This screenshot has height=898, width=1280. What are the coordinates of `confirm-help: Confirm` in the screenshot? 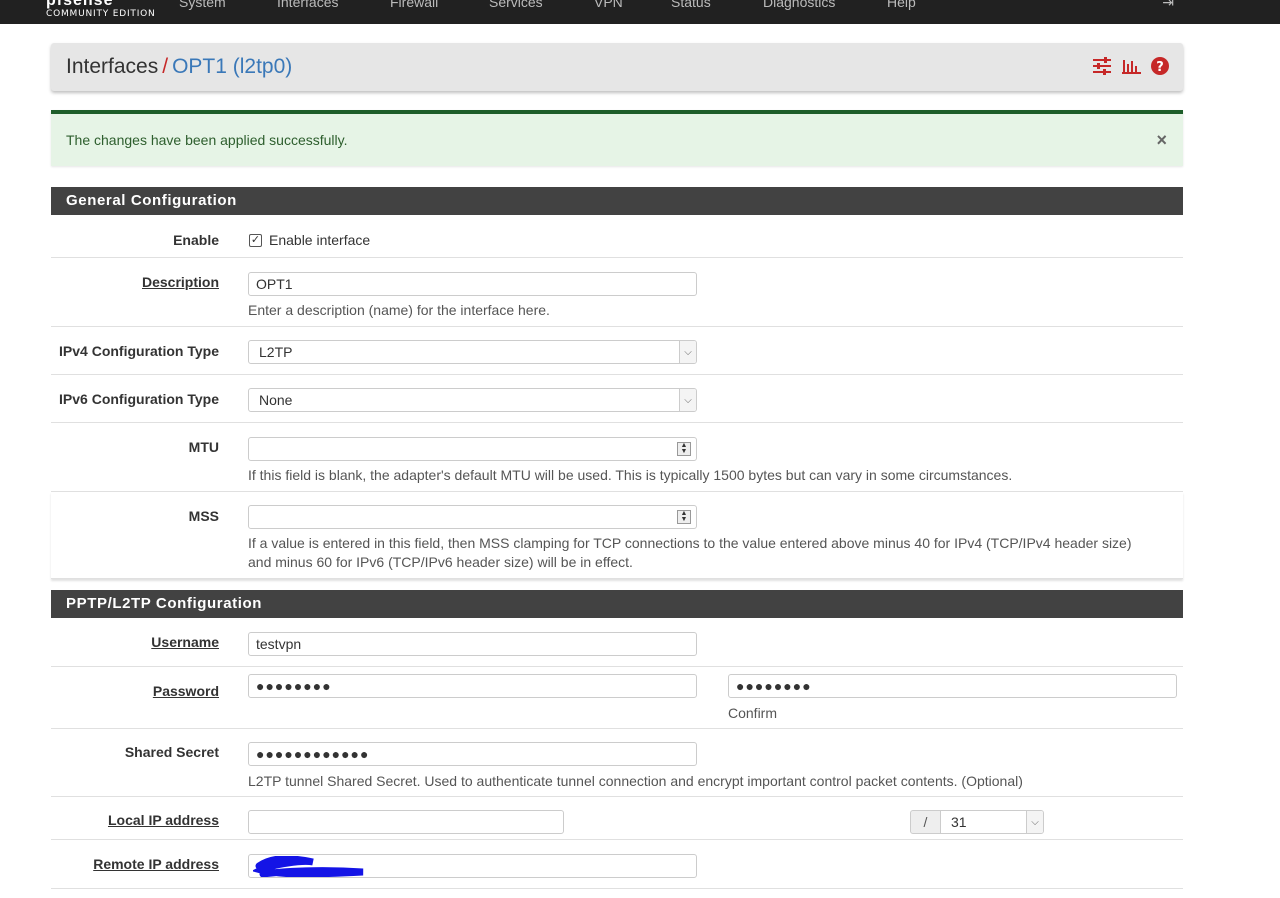 It's located at (753, 713).